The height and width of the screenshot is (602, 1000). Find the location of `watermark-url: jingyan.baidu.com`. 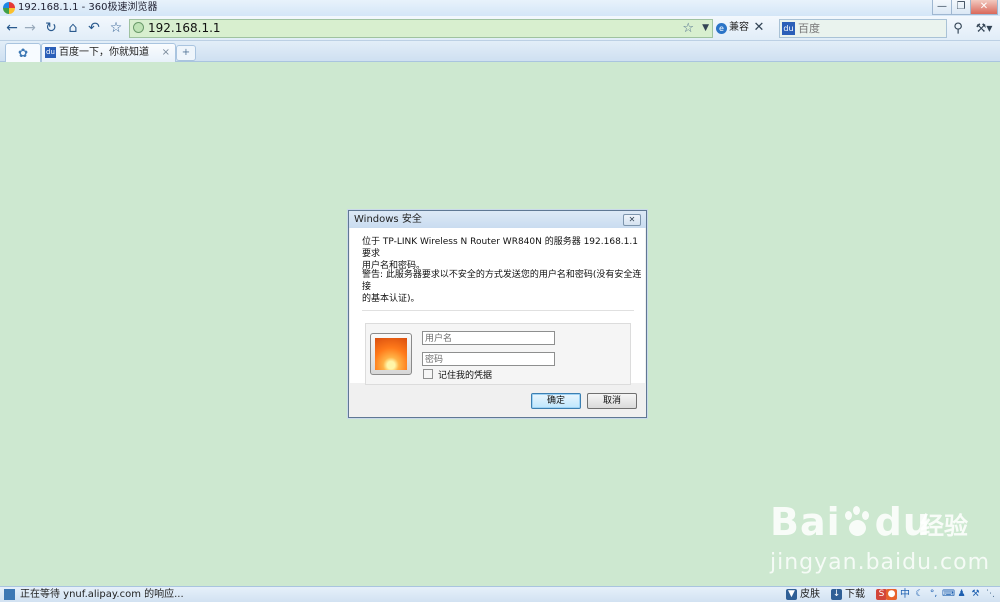

watermark-url: jingyan.baidu.com is located at coordinates (880, 562).